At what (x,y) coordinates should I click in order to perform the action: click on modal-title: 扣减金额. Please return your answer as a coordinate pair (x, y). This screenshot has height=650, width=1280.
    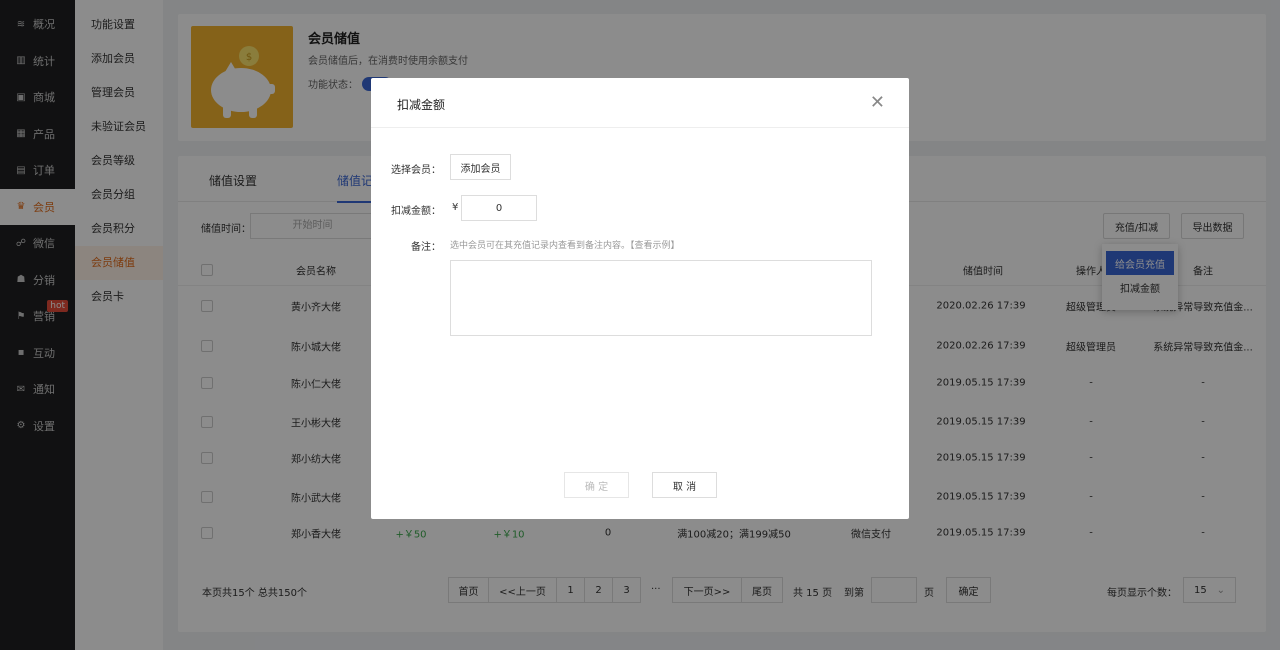
    Looking at the image, I should click on (421, 105).